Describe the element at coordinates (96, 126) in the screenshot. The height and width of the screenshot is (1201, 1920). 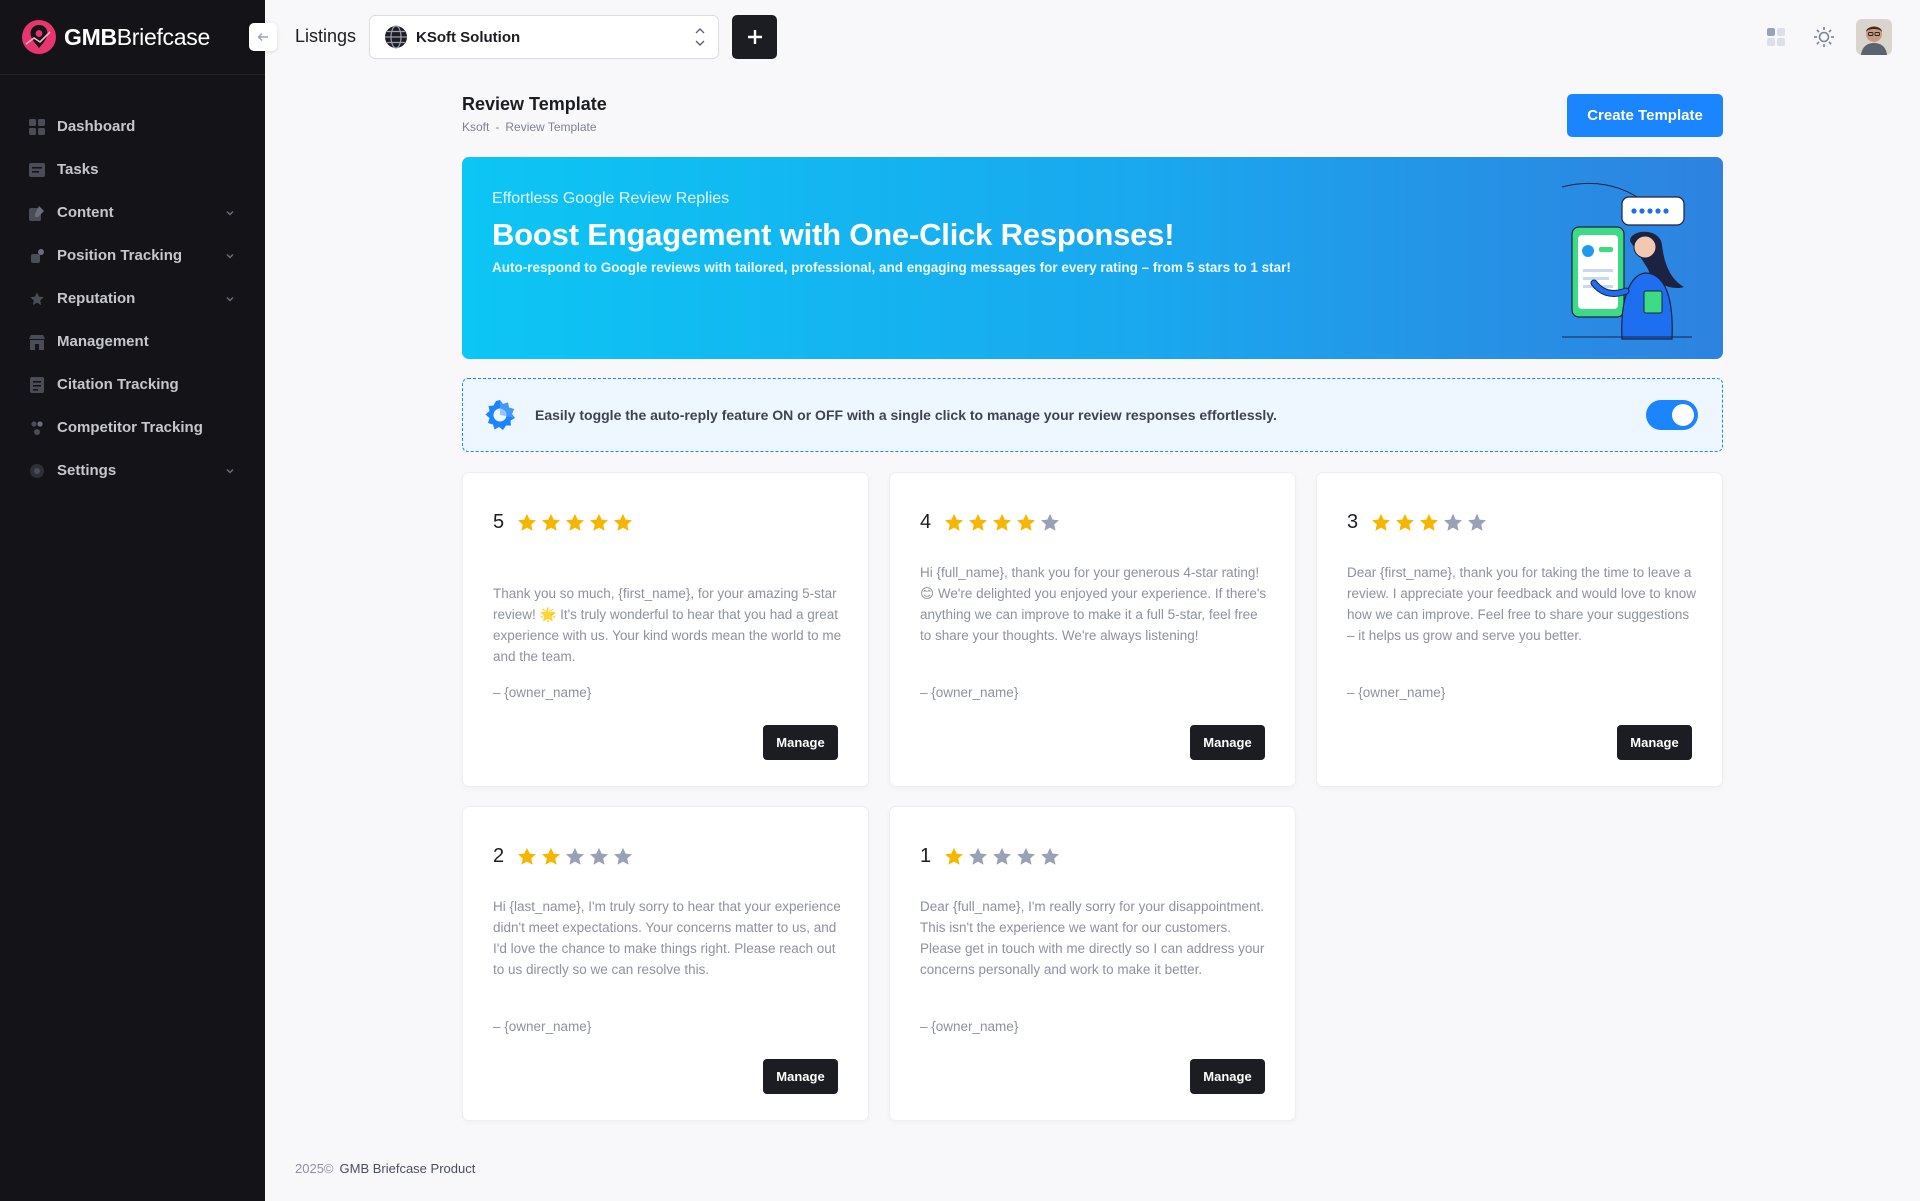
I see `sidebar-item-label: Dashboard` at that location.